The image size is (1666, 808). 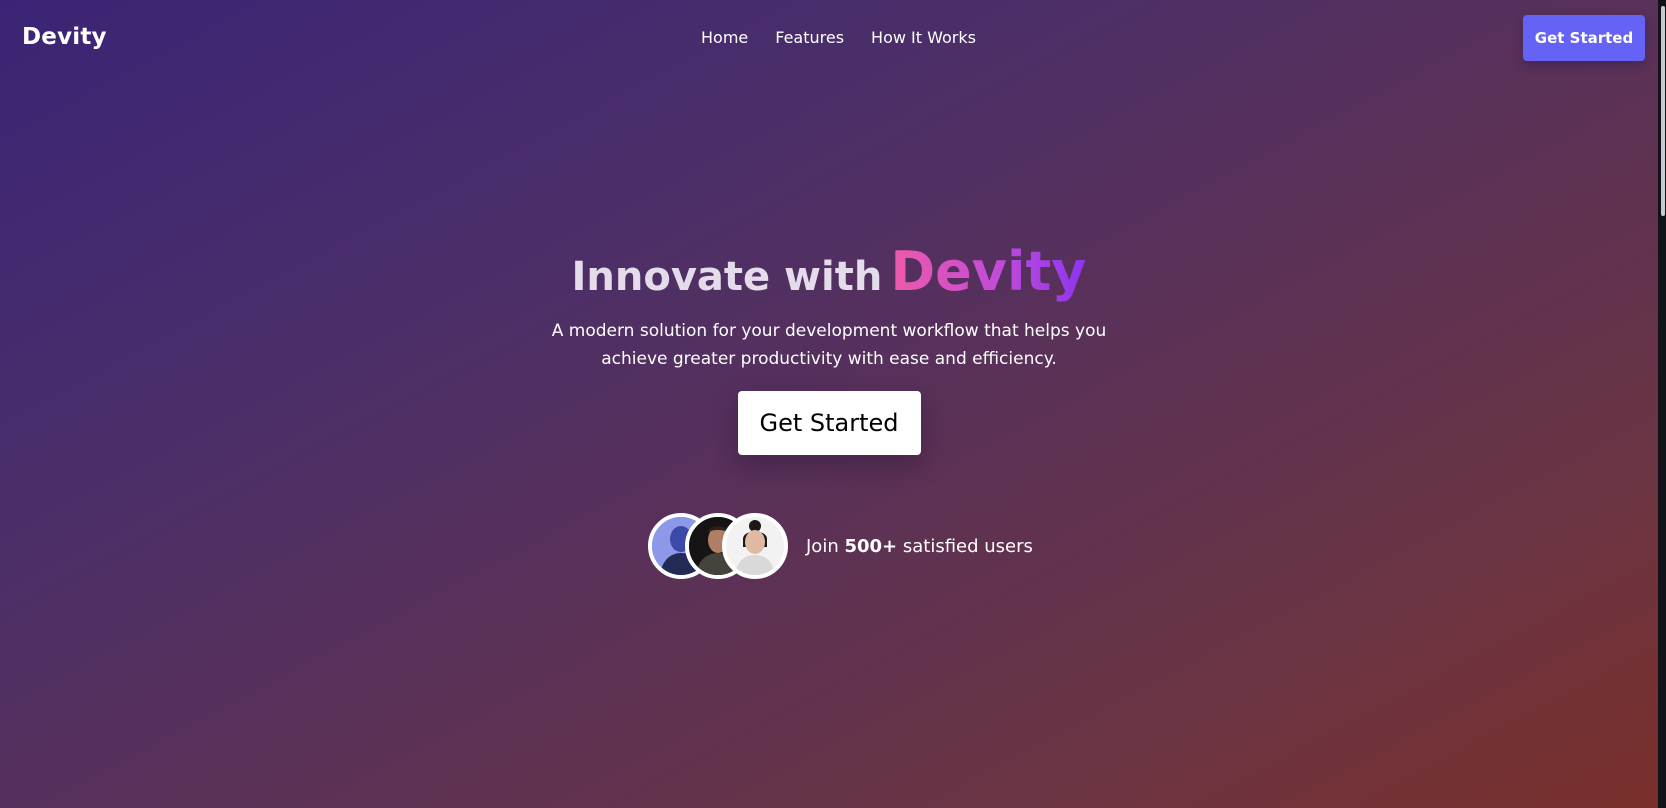 What do you see at coordinates (1584, 38) in the screenshot?
I see `header-get-started-button: Get Started` at bounding box center [1584, 38].